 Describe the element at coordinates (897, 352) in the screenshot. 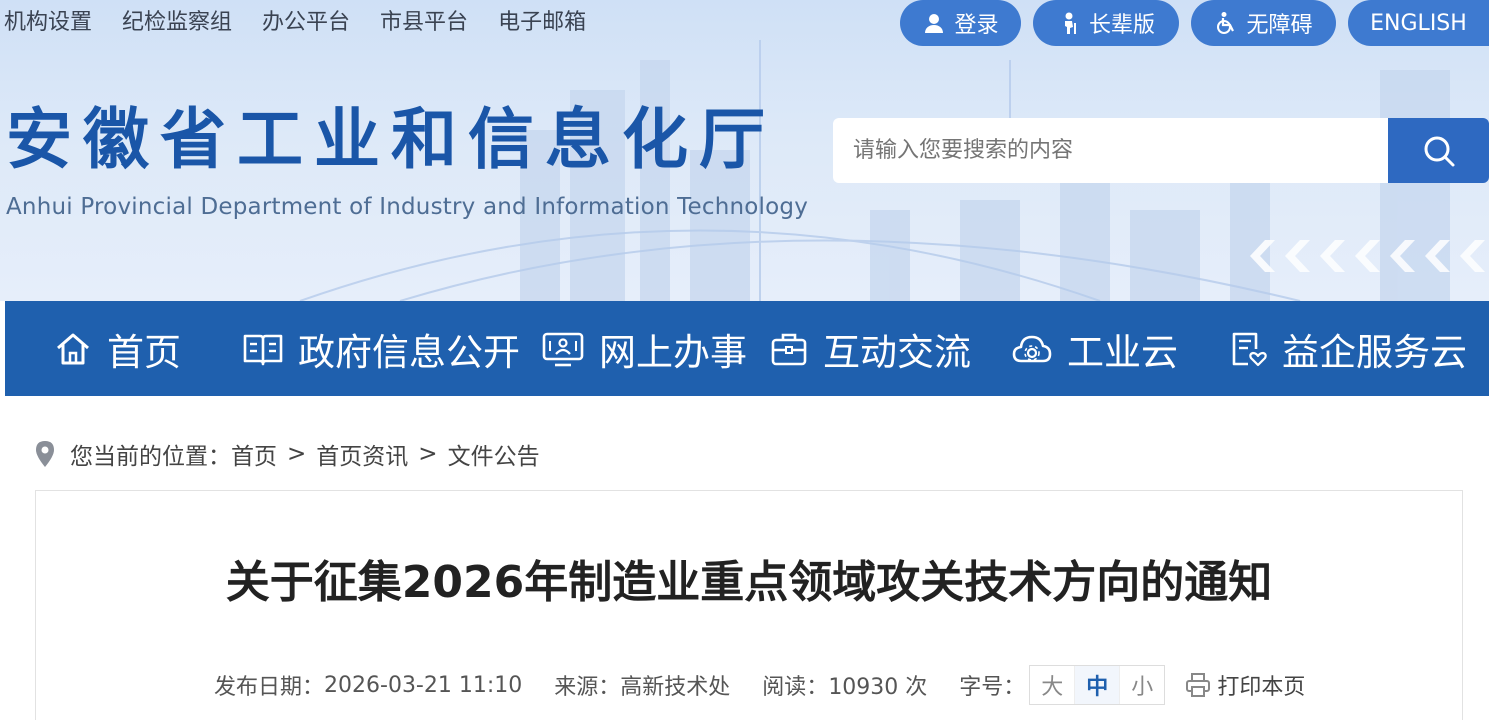

I see `nav-interaction-label: 互动交流` at that location.